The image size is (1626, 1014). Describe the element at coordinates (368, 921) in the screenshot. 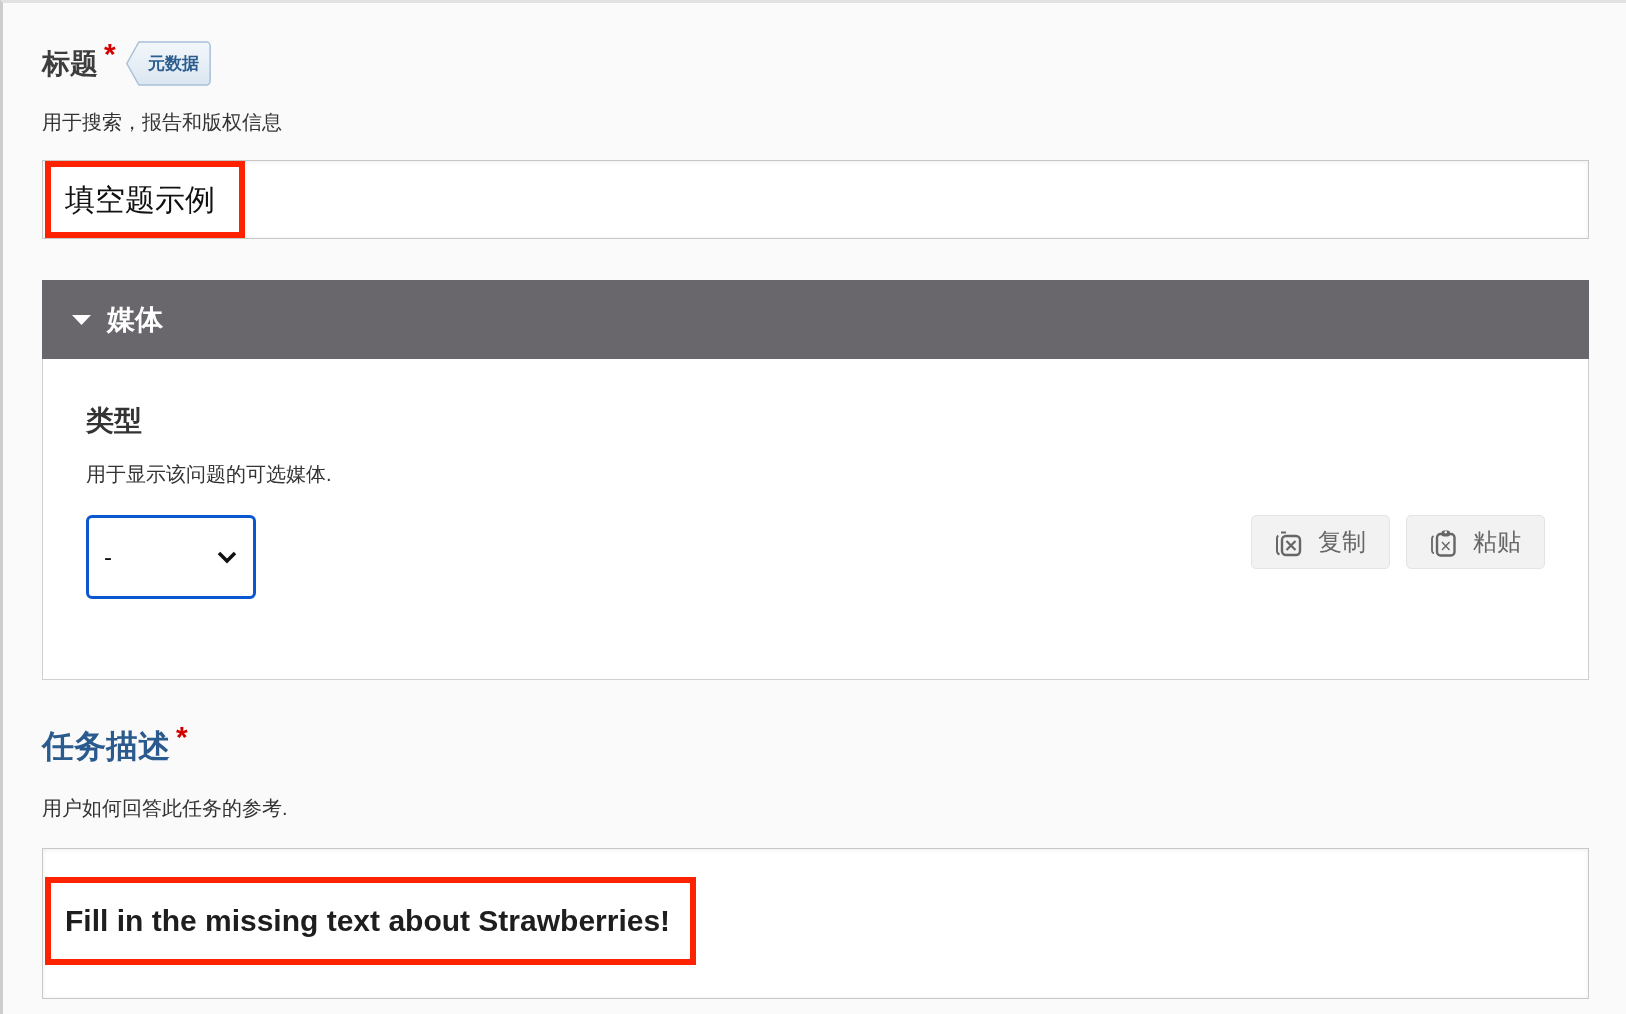

I see `description-text: Fill in the missing text about Strawberries!` at that location.